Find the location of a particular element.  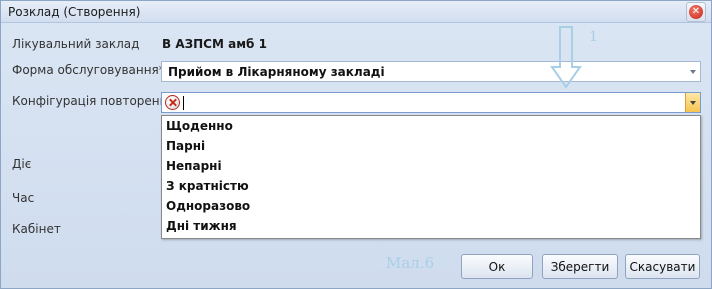

ok-button: Ок is located at coordinates (497, 266).